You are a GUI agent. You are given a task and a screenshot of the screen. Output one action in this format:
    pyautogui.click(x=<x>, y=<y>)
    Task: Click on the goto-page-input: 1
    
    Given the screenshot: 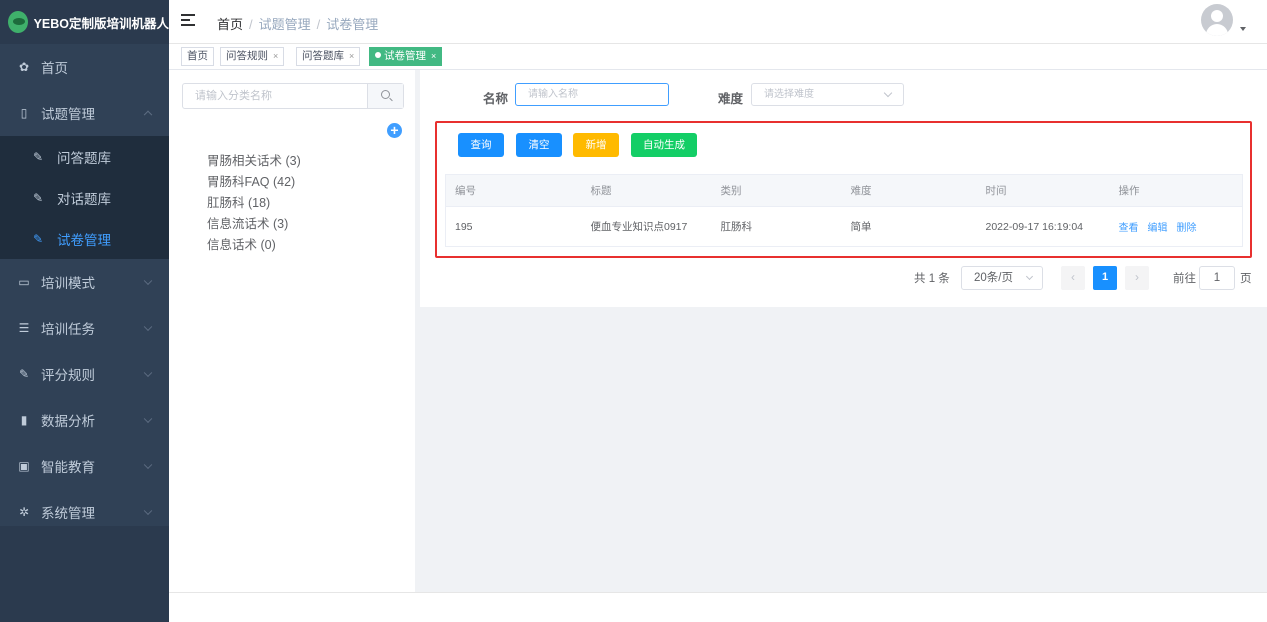 What is the action you would take?
    pyautogui.click(x=1217, y=278)
    